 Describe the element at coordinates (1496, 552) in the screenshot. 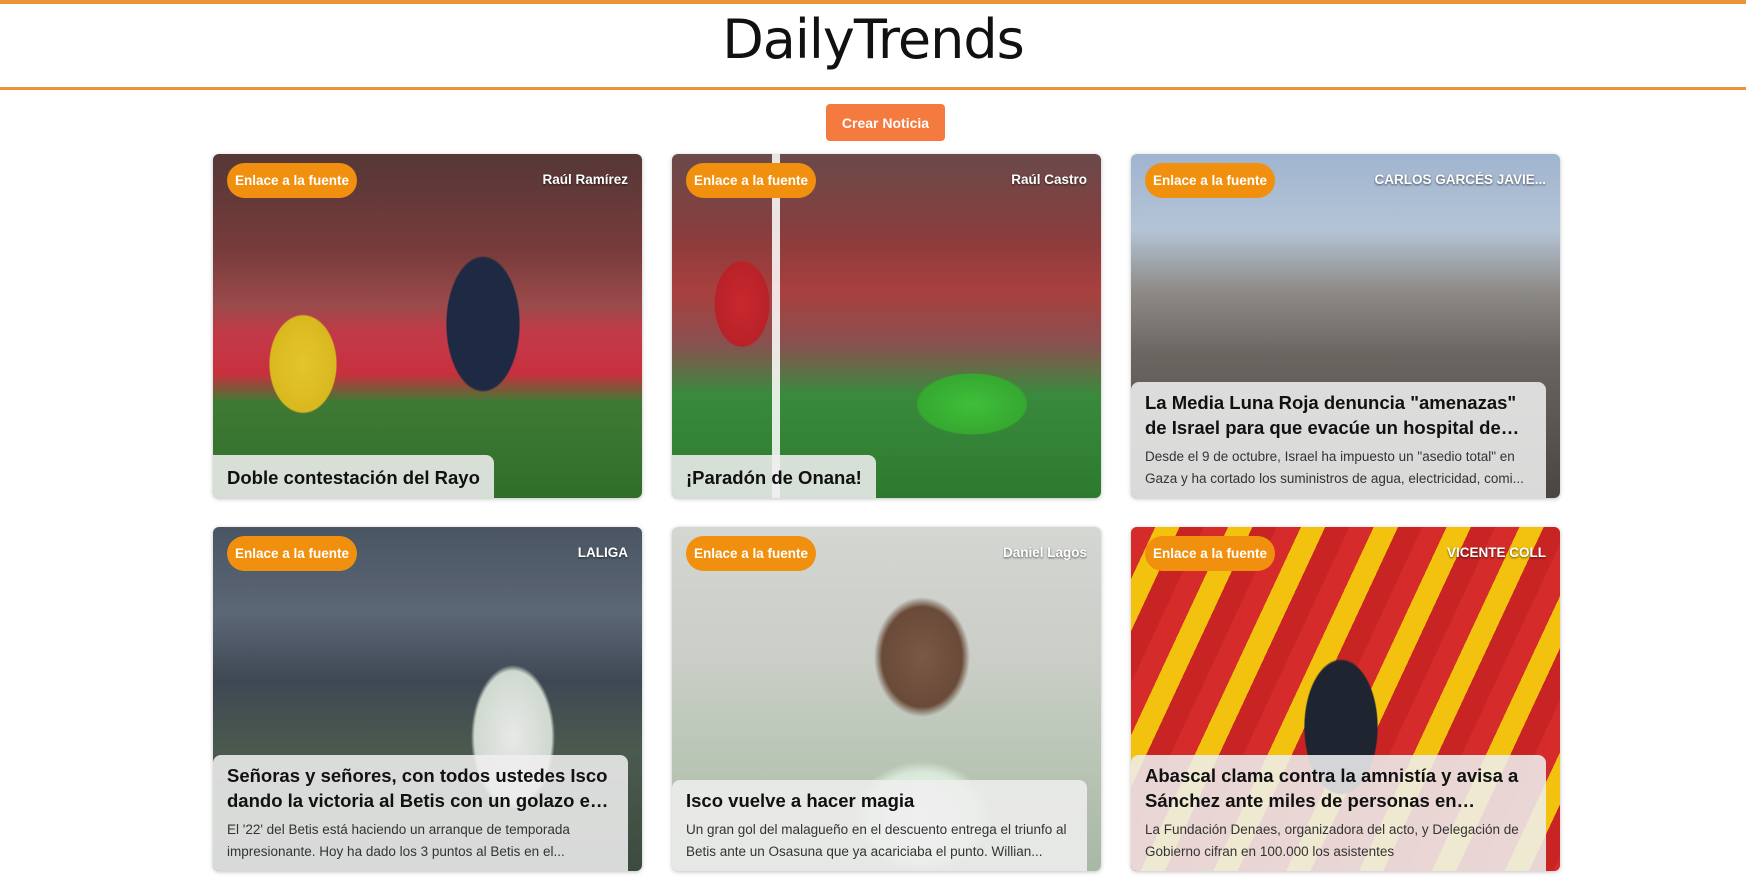

I see `author-name: VICENTE COLL` at that location.